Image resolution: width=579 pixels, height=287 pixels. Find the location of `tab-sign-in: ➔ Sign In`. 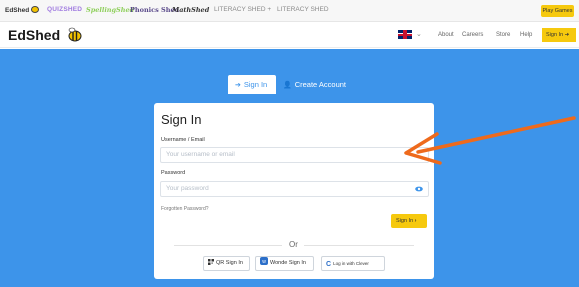

tab-sign-in: ➔ Sign In is located at coordinates (252, 84).